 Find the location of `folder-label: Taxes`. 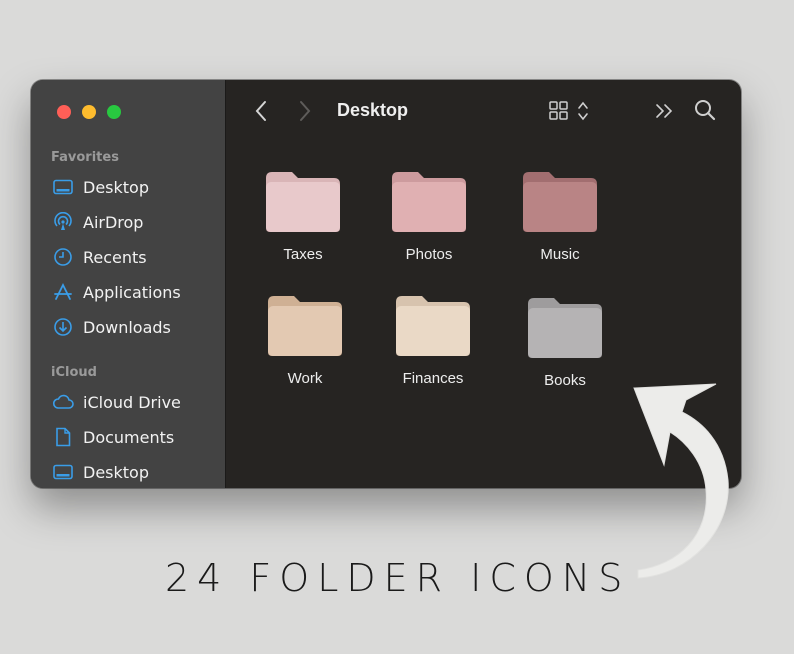

folder-label: Taxes is located at coordinates (303, 254).